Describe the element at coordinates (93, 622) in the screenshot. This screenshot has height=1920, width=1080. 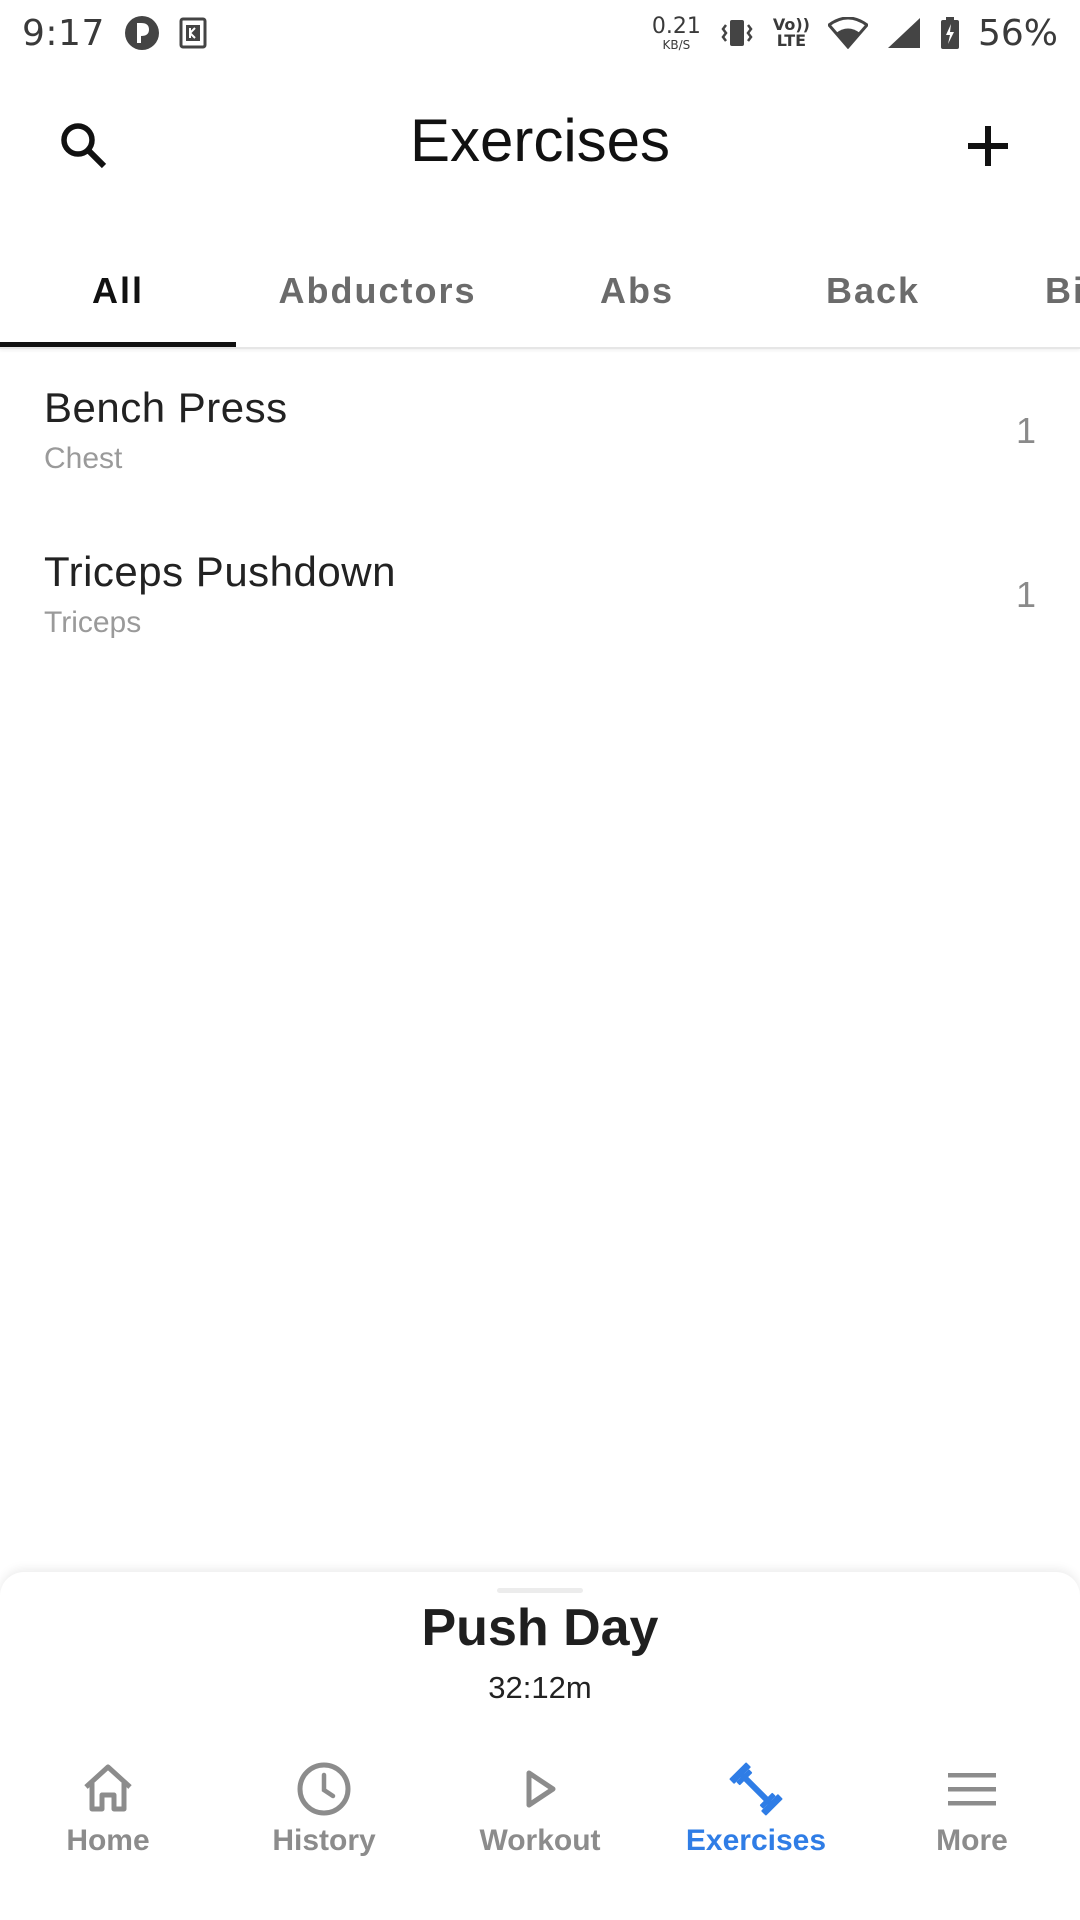
I see `exercise-muscle-group: Triceps` at that location.